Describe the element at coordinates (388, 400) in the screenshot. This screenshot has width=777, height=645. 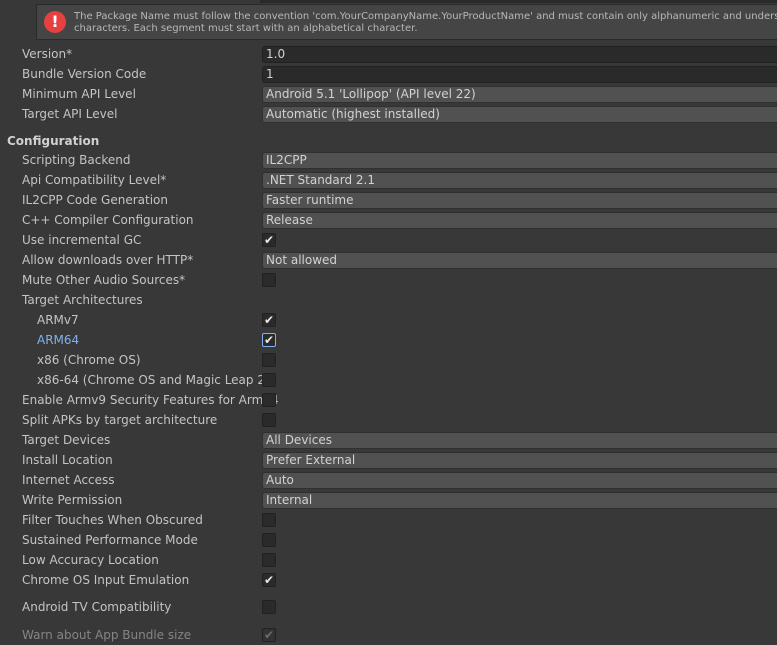
I see `armv9-security-row: Enable Armv9 Security Features for Arm64` at that location.